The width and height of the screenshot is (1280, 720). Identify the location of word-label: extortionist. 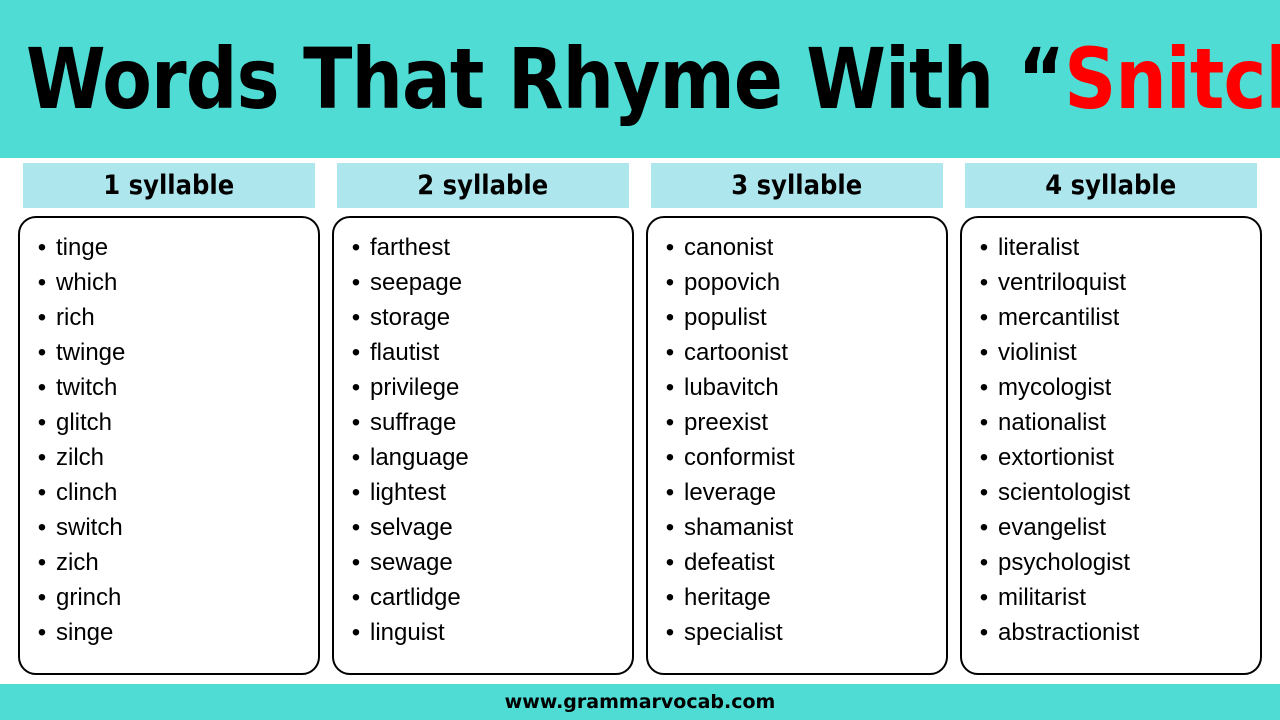
(1056, 457).